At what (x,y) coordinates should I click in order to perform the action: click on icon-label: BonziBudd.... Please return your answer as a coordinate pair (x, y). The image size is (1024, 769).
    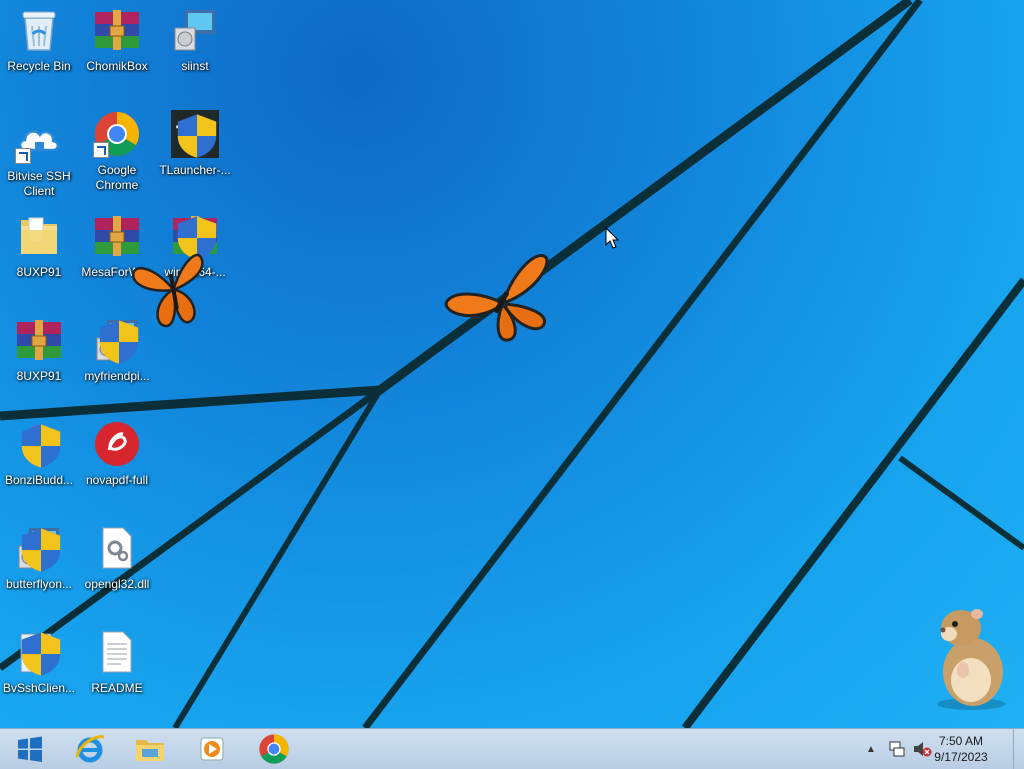
    Looking at the image, I should click on (39, 480).